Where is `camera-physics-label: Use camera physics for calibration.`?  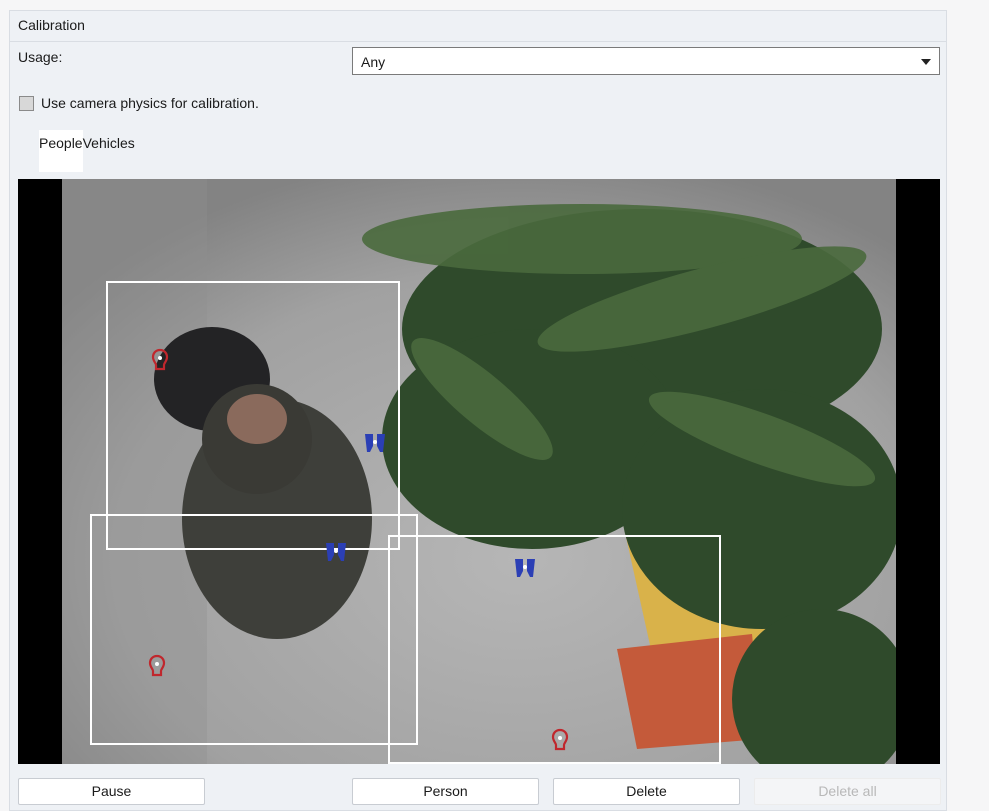
camera-physics-label: Use camera physics for calibration. is located at coordinates (150, 103).